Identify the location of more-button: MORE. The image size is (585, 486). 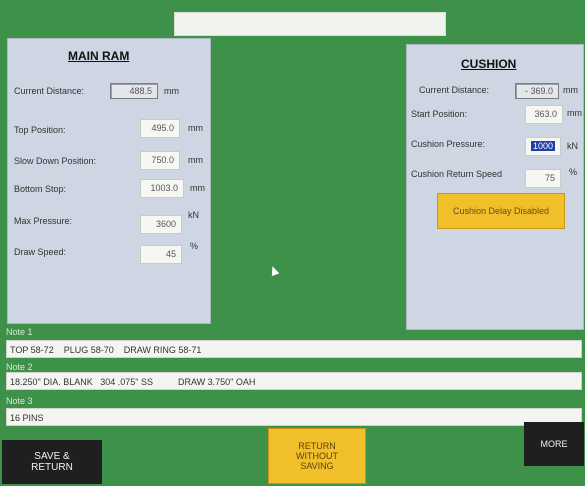
(554, 444).